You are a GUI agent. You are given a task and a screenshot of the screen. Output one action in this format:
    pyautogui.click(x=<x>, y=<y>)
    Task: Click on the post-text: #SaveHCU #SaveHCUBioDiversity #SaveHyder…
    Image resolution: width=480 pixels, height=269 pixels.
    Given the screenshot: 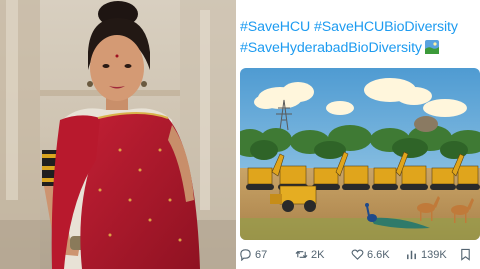 What is the action you would take?
    pyautogui.click(x=360, y=38)
    